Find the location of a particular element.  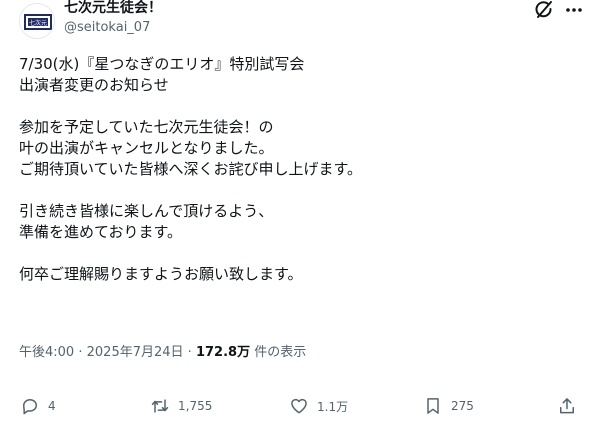

tweet-line: 何卒ご理解賜りますようお願い致します。 is located at coordinates (161, 274).